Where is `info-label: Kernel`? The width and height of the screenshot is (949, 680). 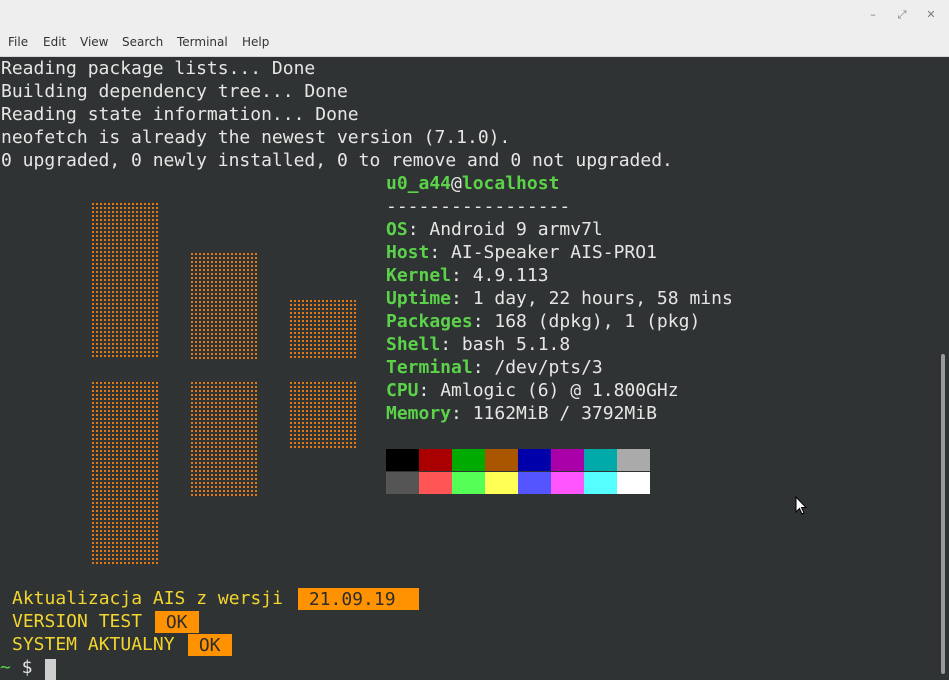 info-label: Kernel is located at coordinates (419, 275).